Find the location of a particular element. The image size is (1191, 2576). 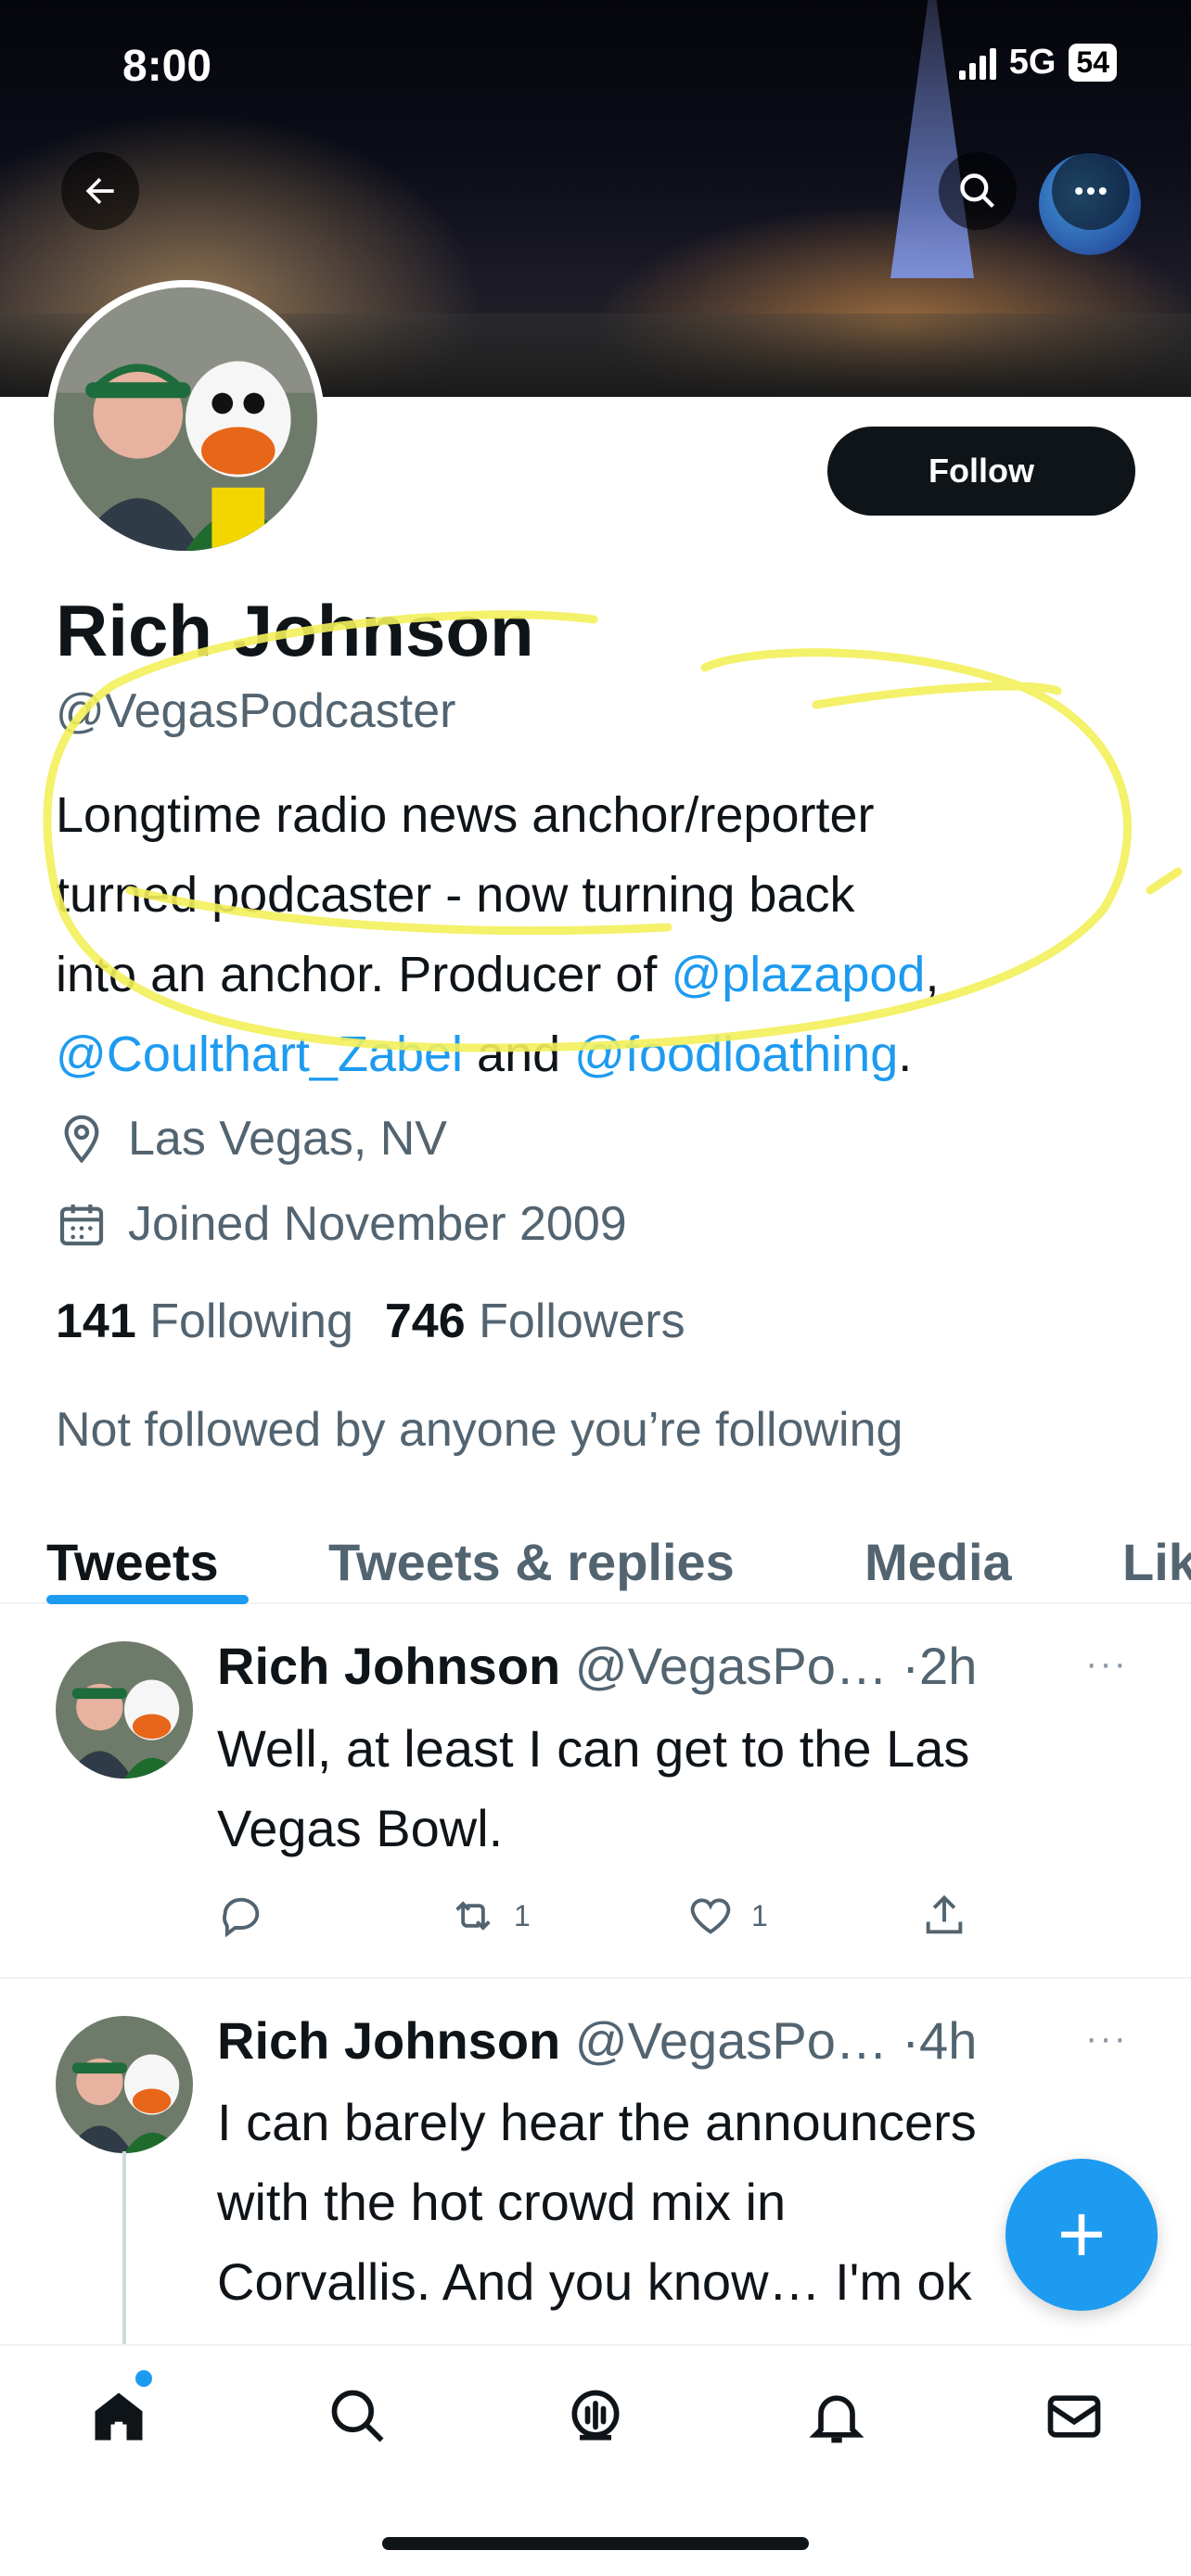

profile-tabs: Tweets Tweets & replies Media Likes is located at coordinates (595, 1558).